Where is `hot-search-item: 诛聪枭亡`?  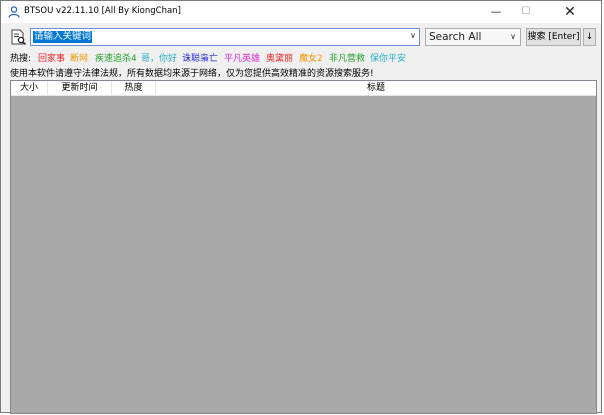
hot-search-item: 诛聪枭亡 is located at coordinates (200, 57).